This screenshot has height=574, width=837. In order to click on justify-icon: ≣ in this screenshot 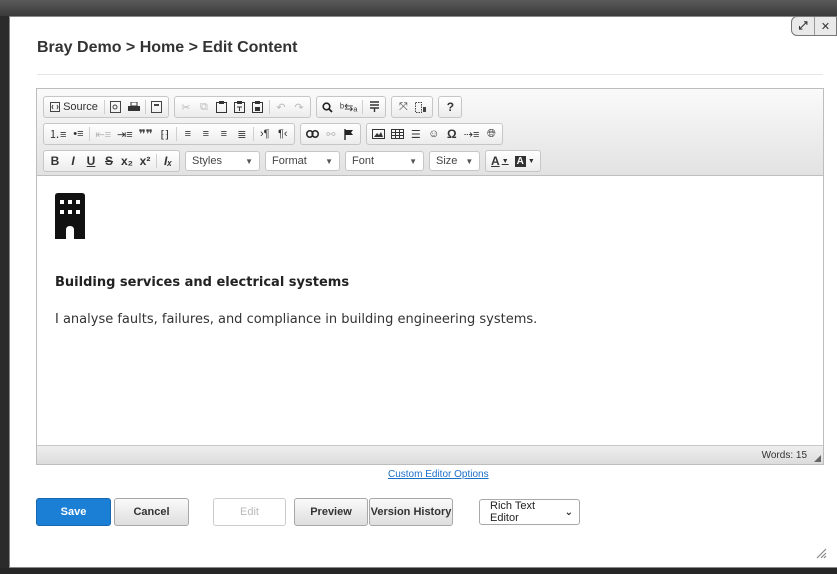, I will do `click(242, 134)`.